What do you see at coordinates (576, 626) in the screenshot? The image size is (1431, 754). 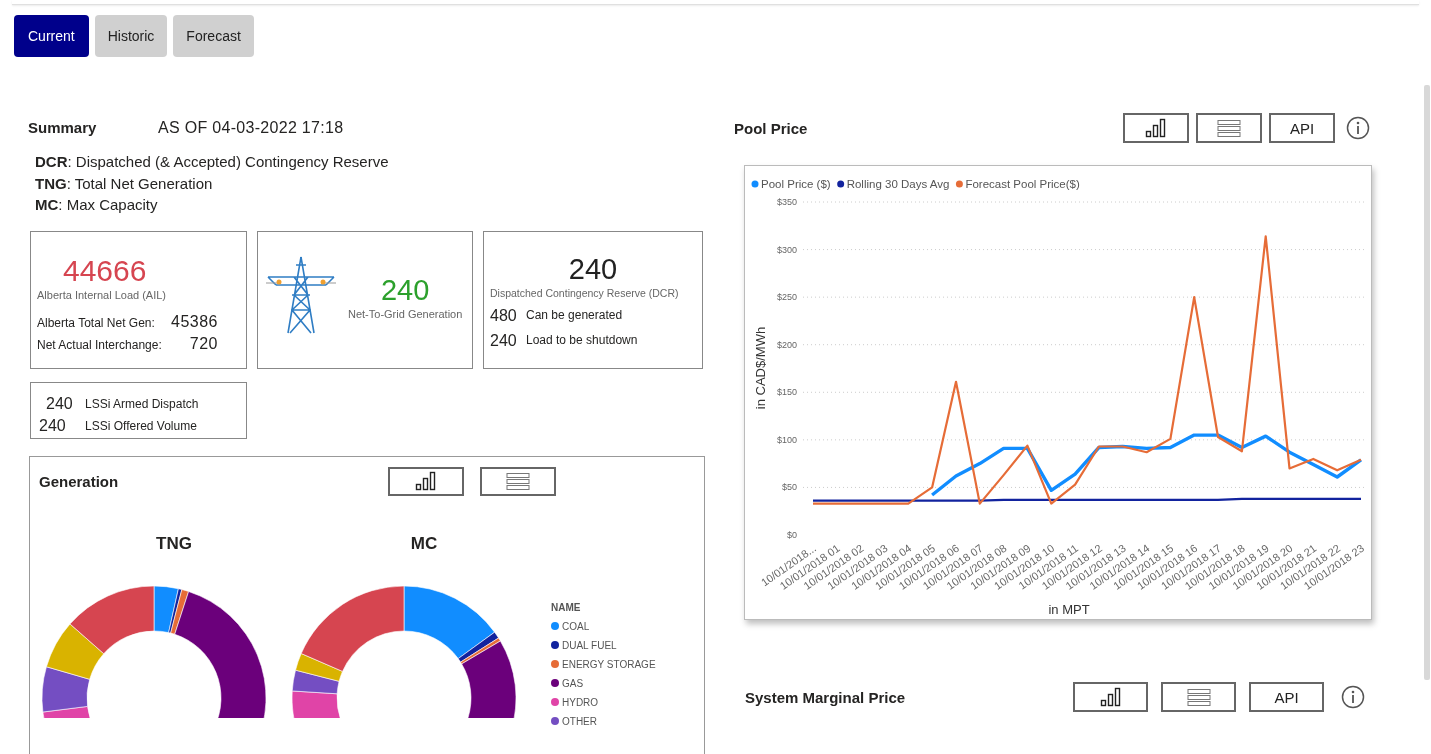 I see `legend-label: COAL` at bounding box center [576, 626].